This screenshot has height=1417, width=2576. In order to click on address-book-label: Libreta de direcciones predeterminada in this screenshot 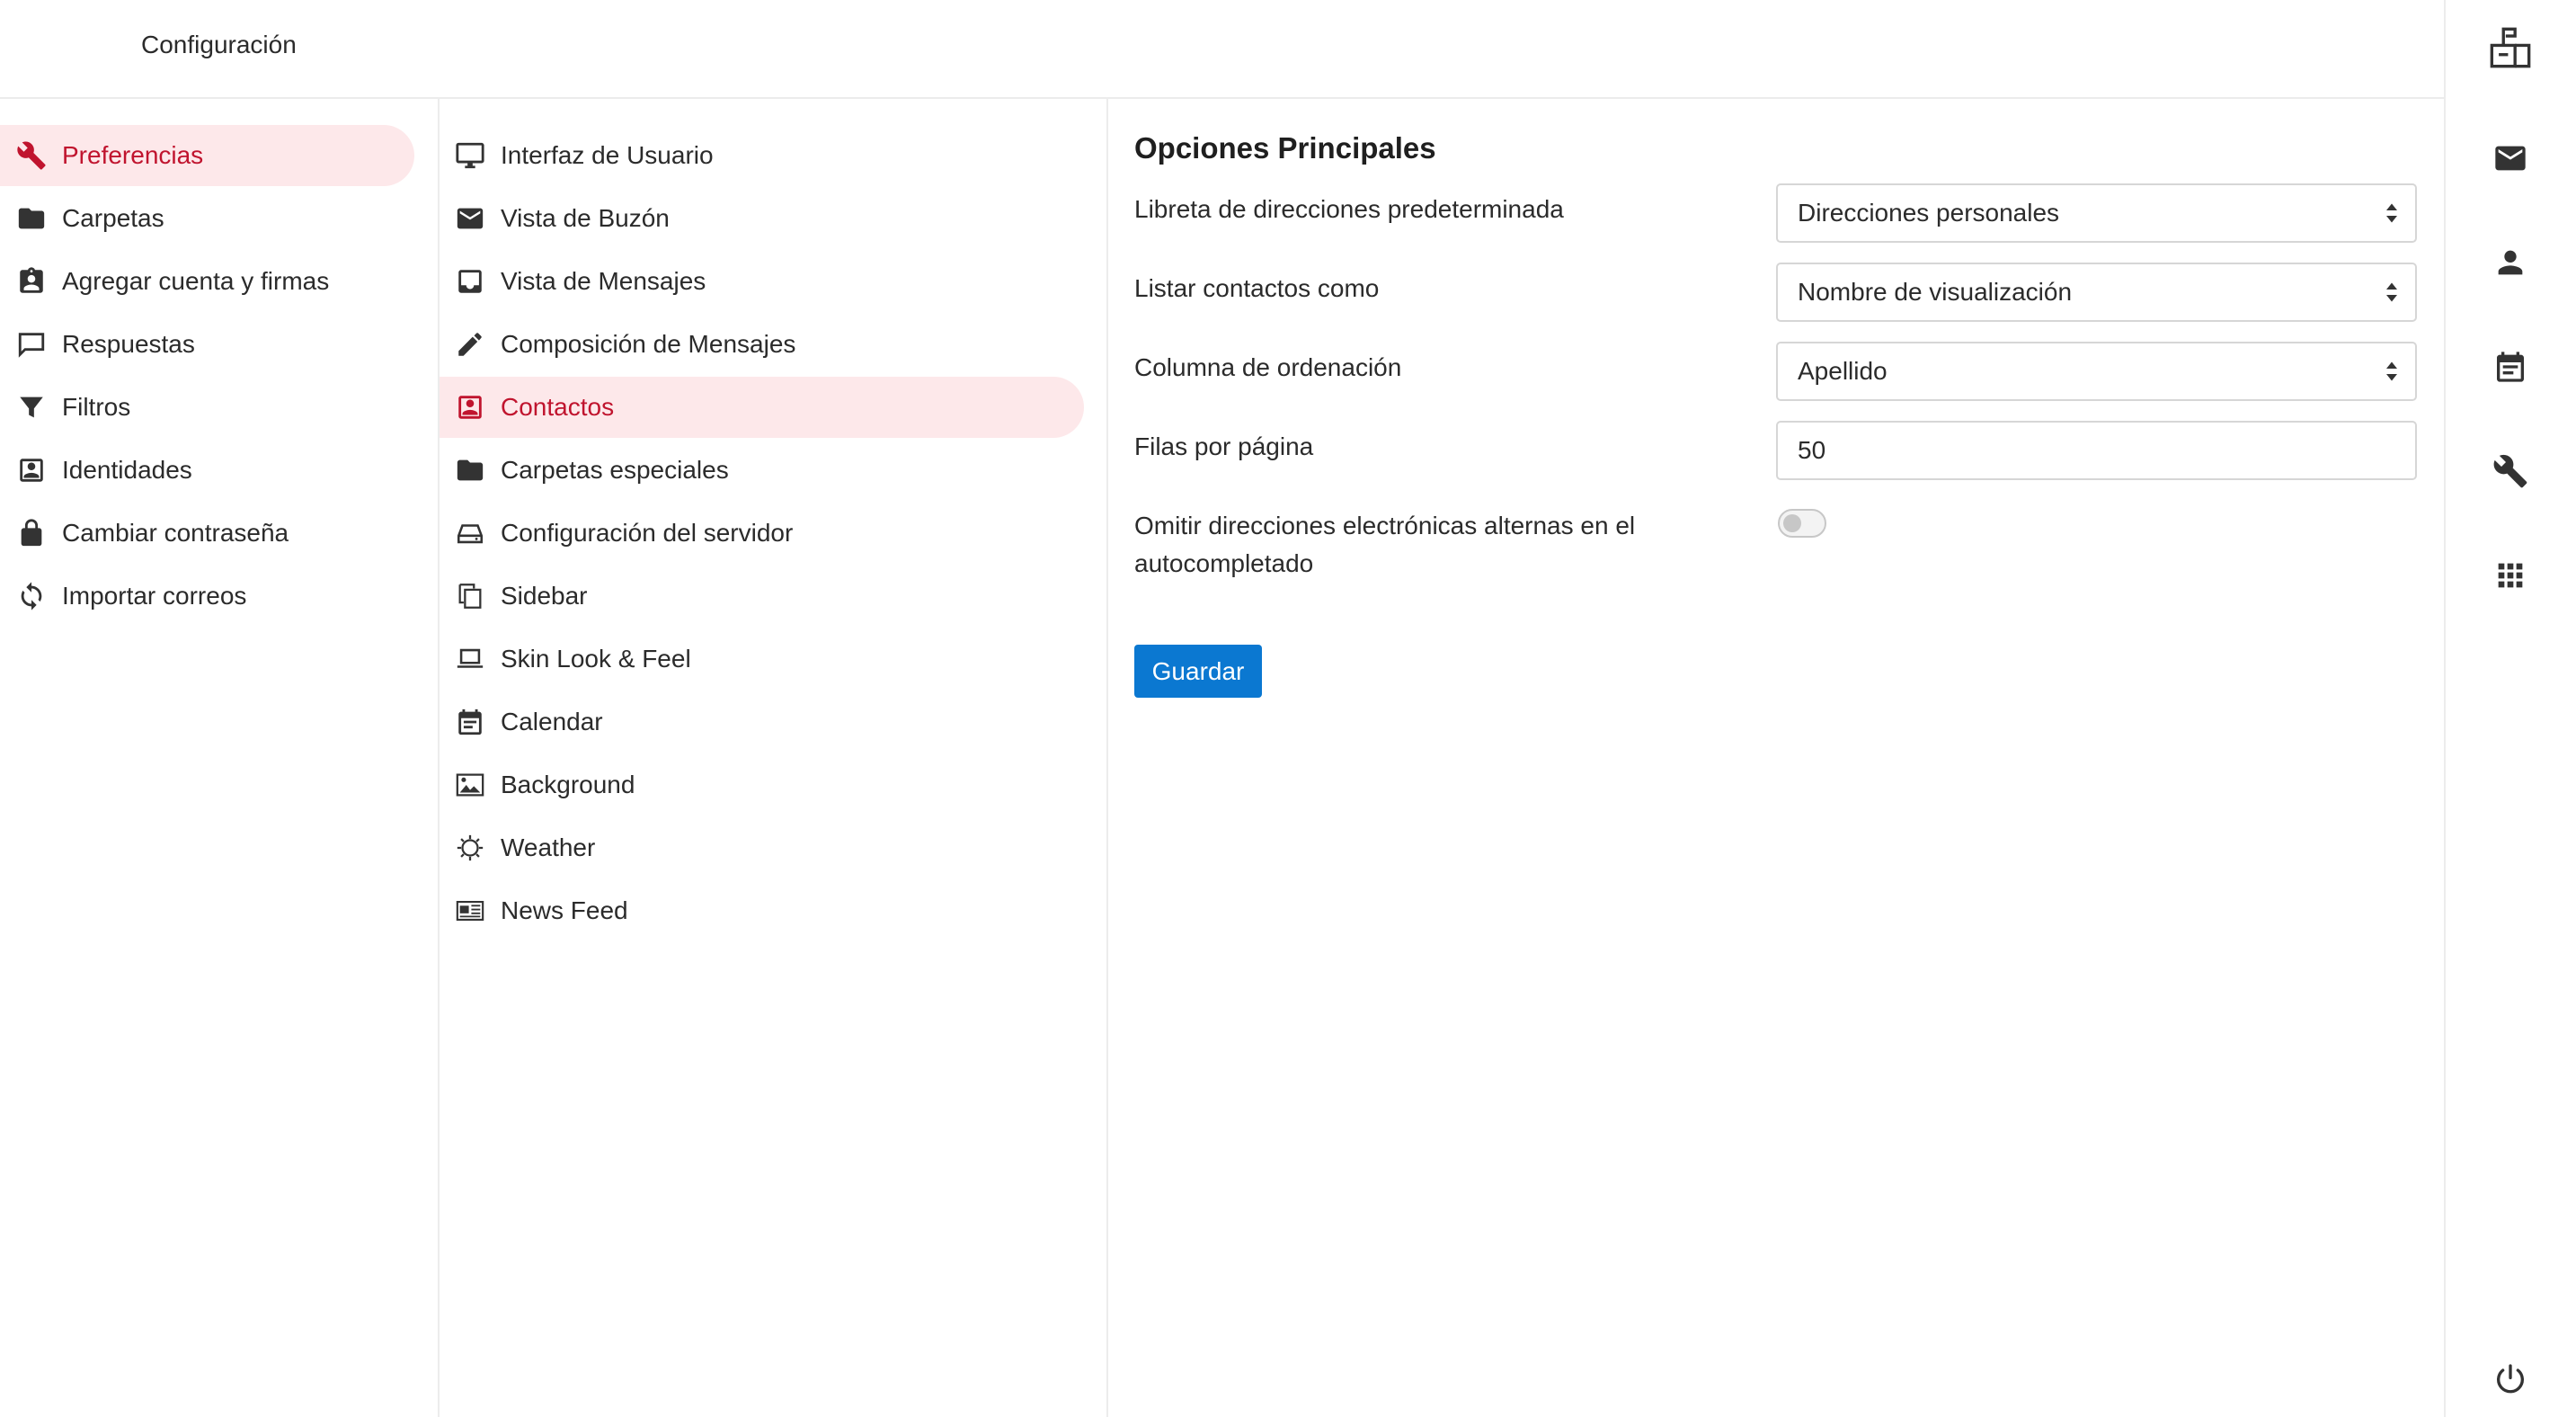, I will do `click(1349, 209)`.